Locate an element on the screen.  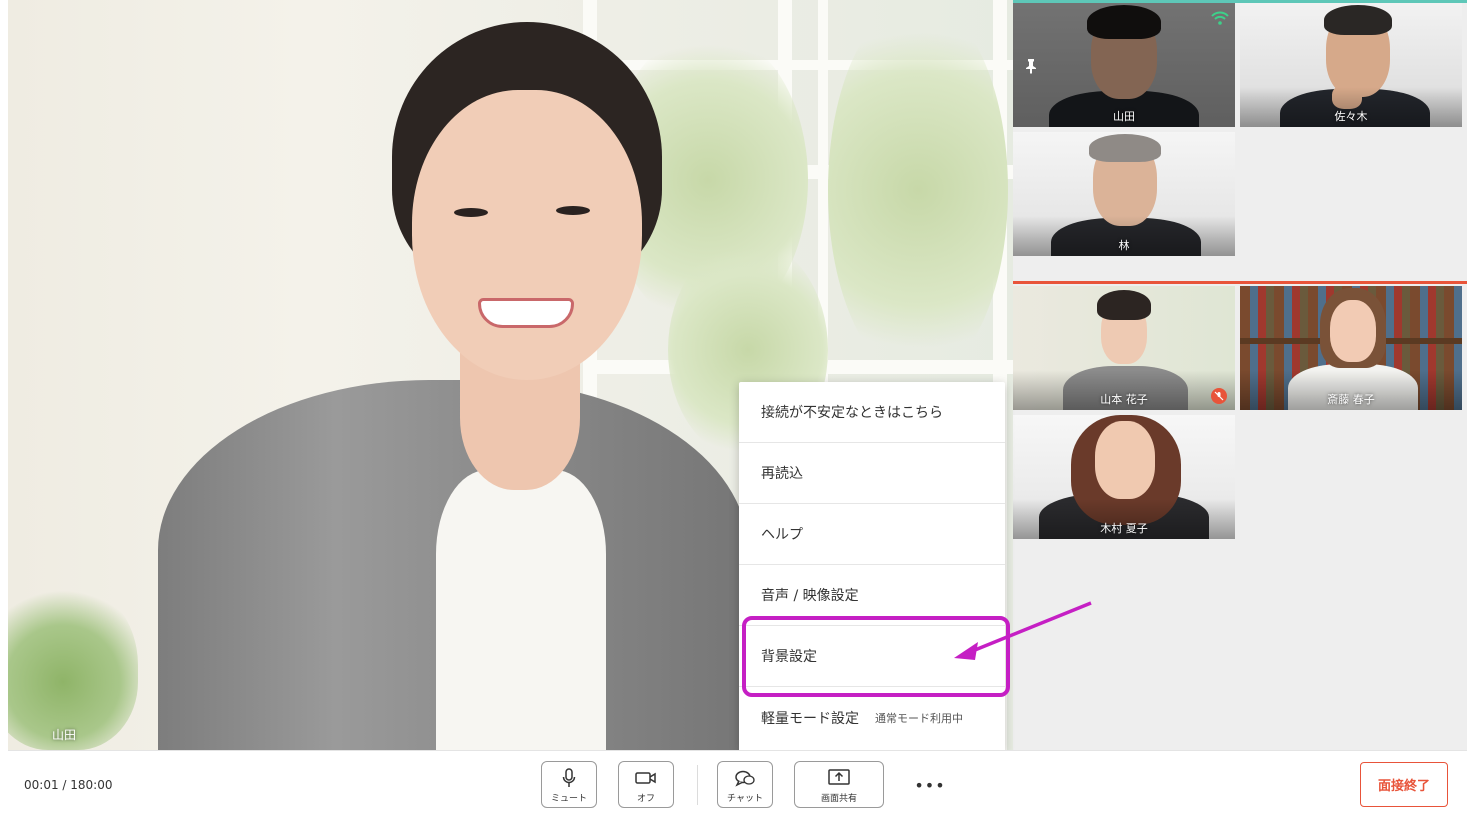
menu-item-reload: 再読込 is located at coordinates (872, 473).